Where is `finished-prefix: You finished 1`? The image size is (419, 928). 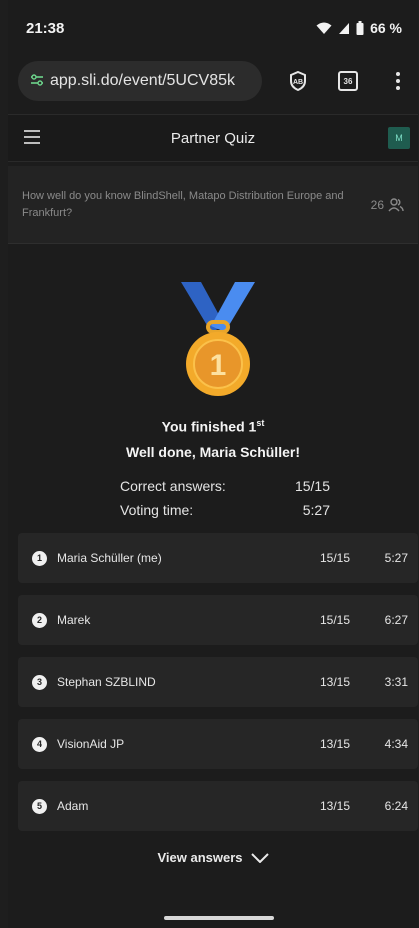 finished-prefix: You finished 1 is located at coordinates (209, 426).